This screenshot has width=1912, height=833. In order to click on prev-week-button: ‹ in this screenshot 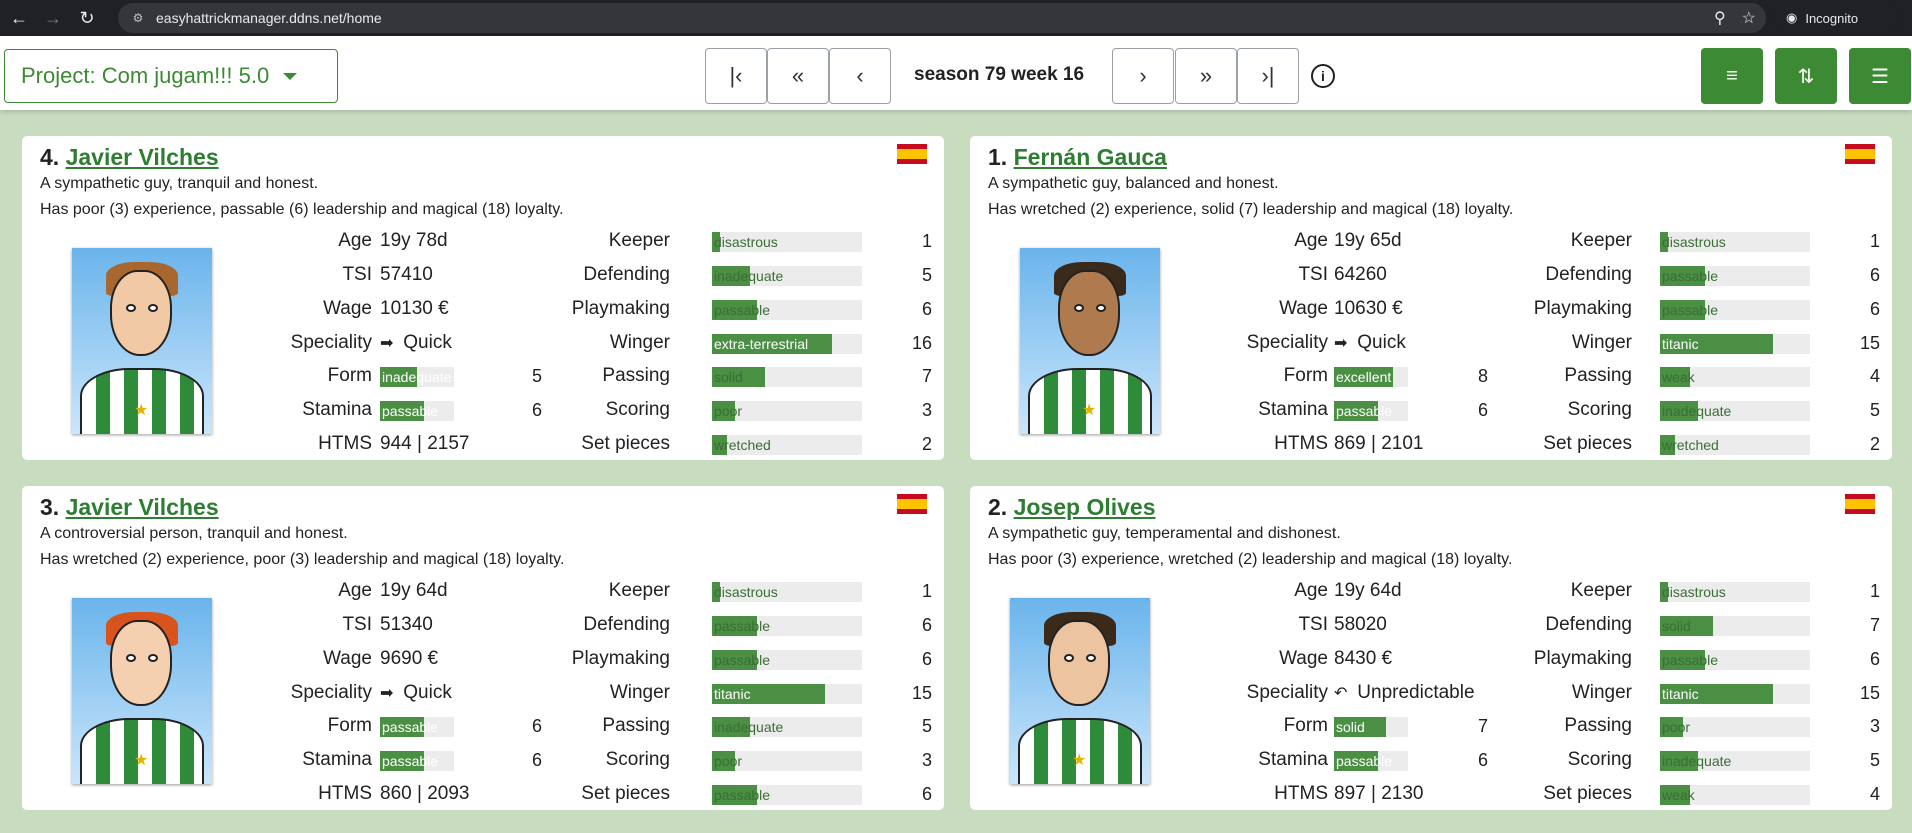, I will do `click(860, 76)`.